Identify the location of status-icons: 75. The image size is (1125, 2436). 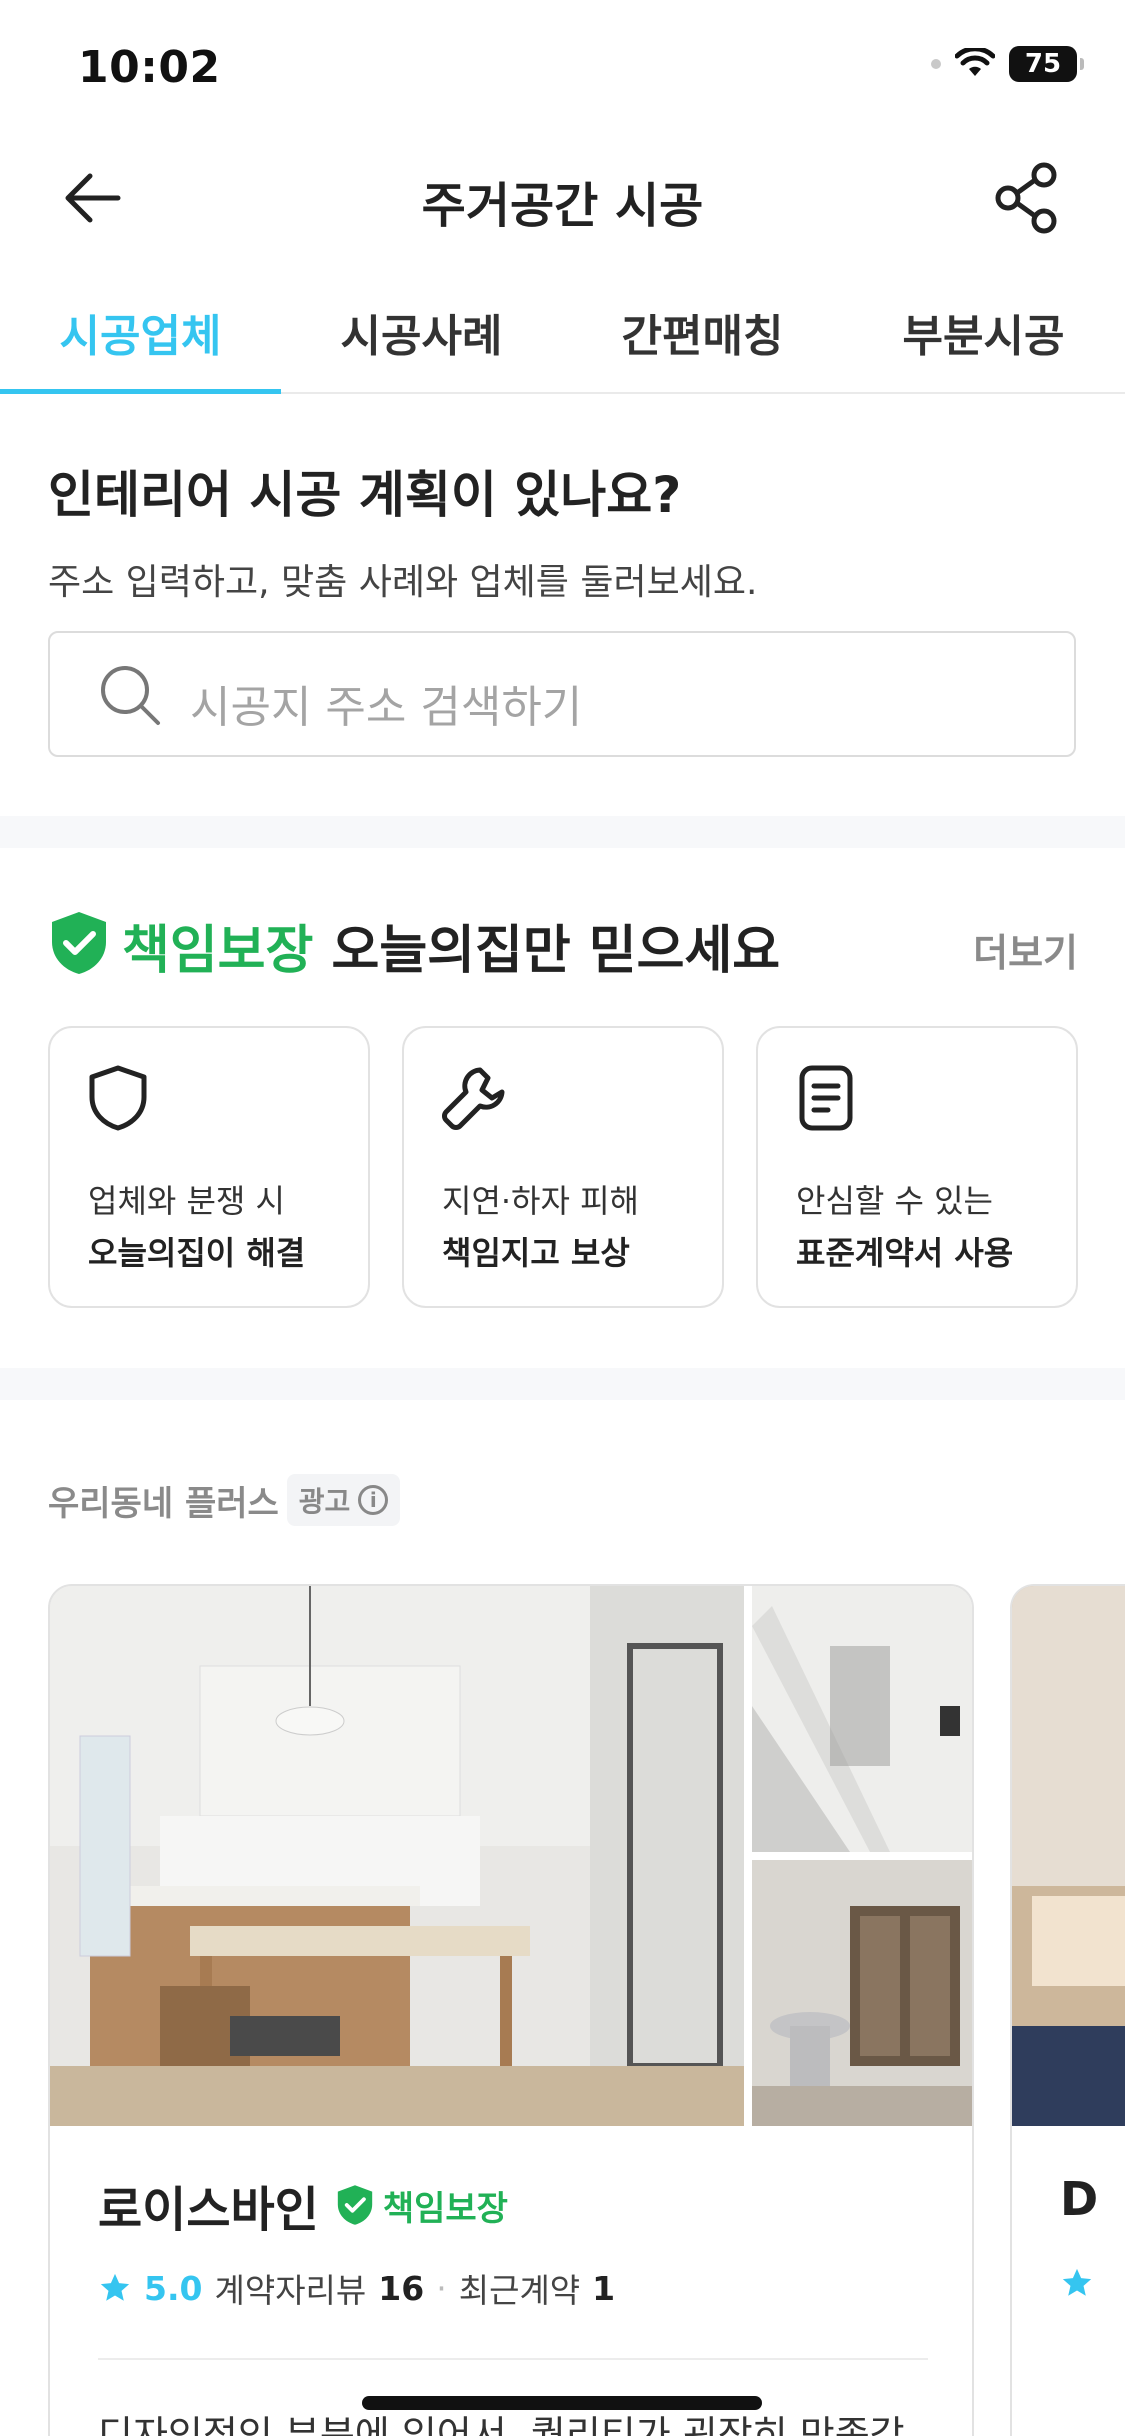
(1007, 64).